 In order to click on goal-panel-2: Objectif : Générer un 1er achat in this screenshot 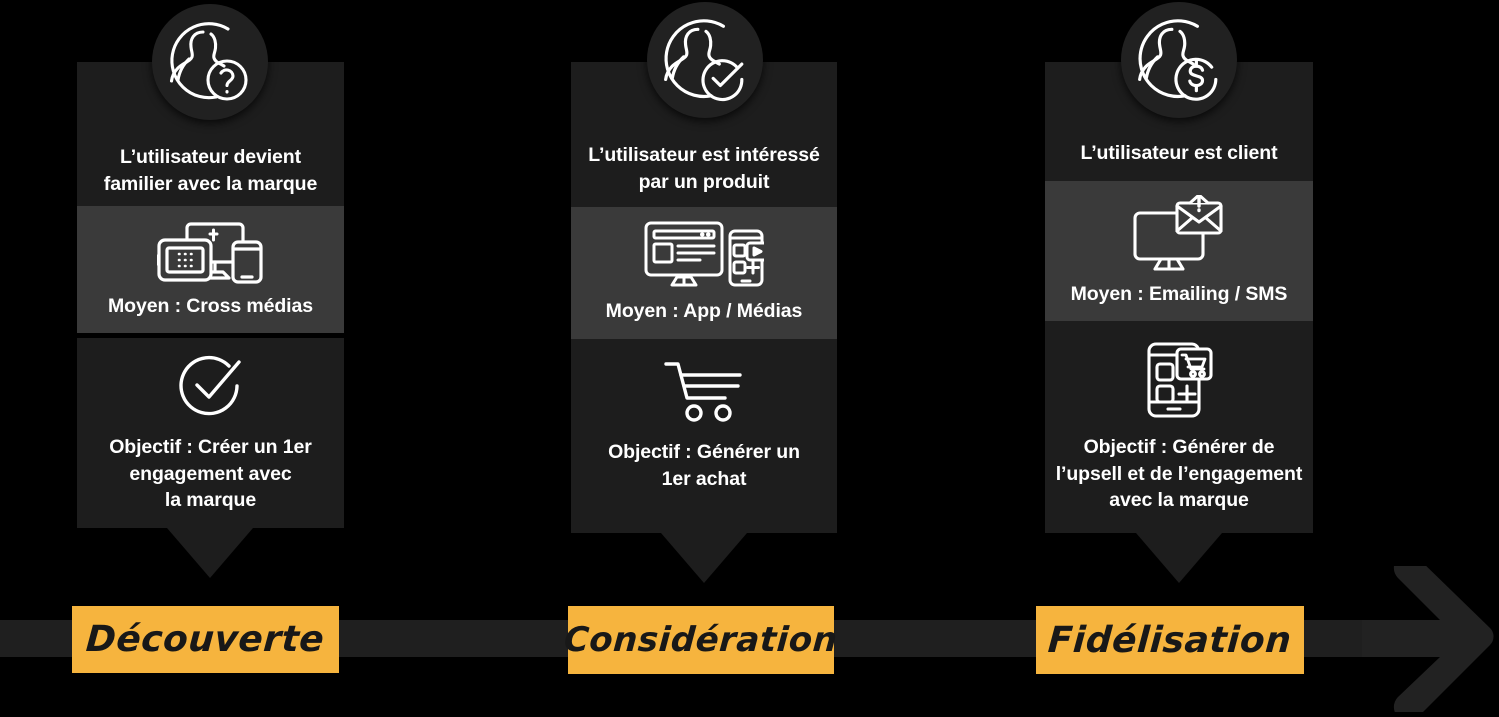, I will do `click(704, 436)`.